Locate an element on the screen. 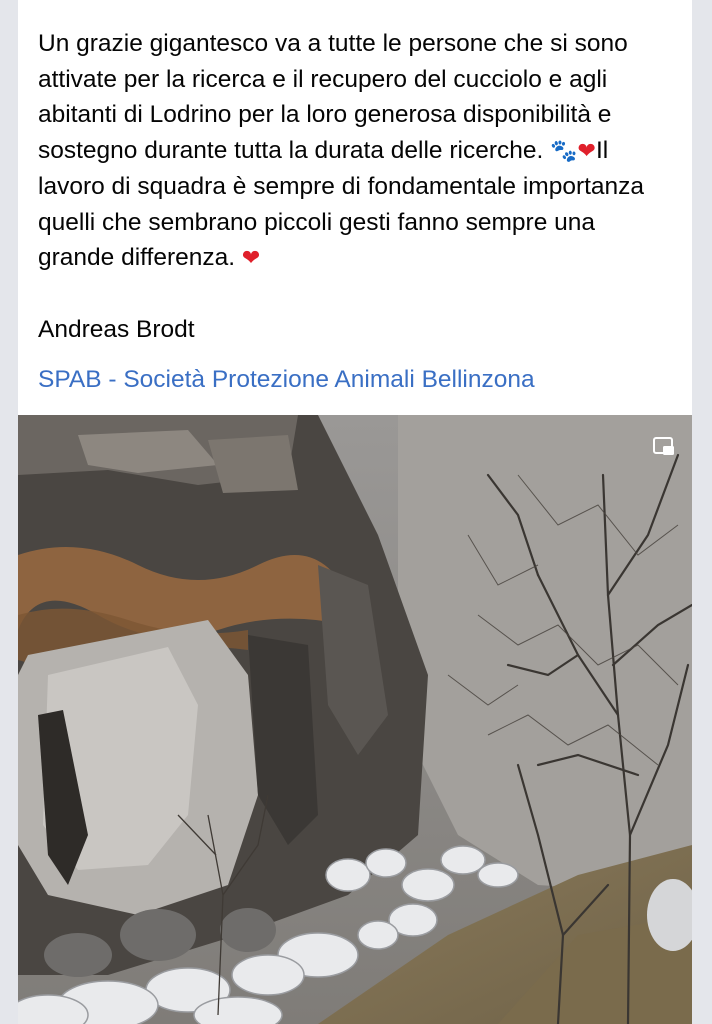 This screenshot has width=712, height=1024. post-signature: Andreas Brodt is located at coordinates (116, 329).